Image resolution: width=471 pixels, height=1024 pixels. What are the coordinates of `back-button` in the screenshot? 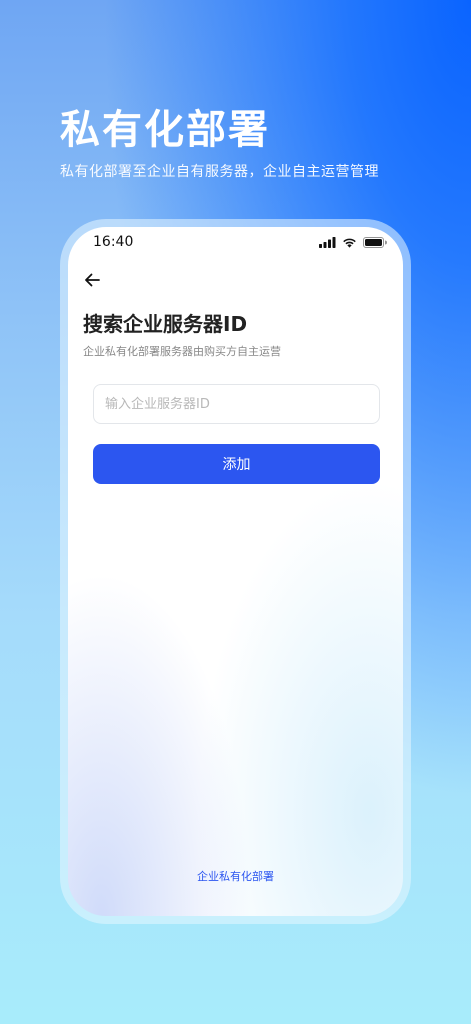 It's located at (92, 281).